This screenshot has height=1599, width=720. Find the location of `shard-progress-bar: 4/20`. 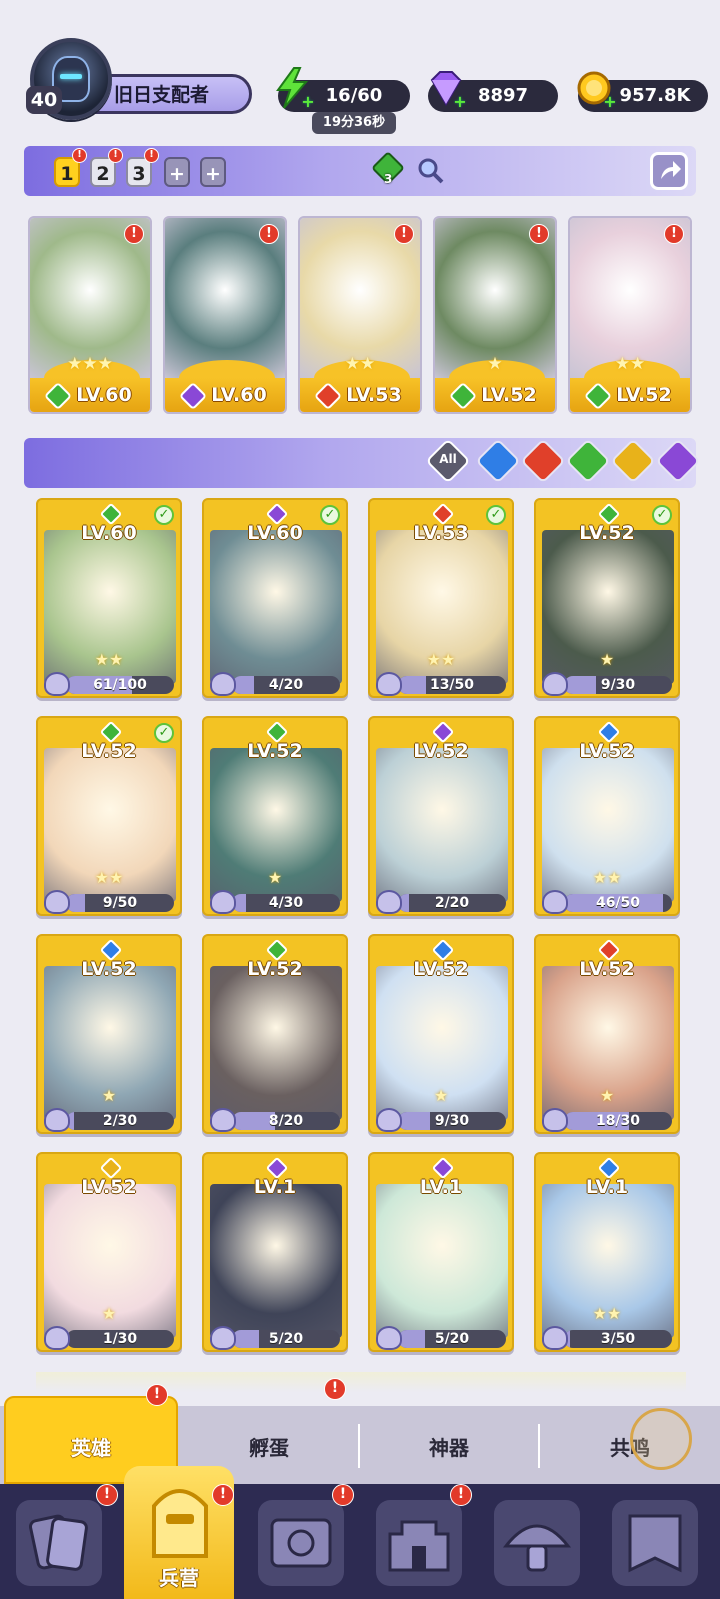

shard-progress-bar: 4/20 is located at coordinates (286, 685).